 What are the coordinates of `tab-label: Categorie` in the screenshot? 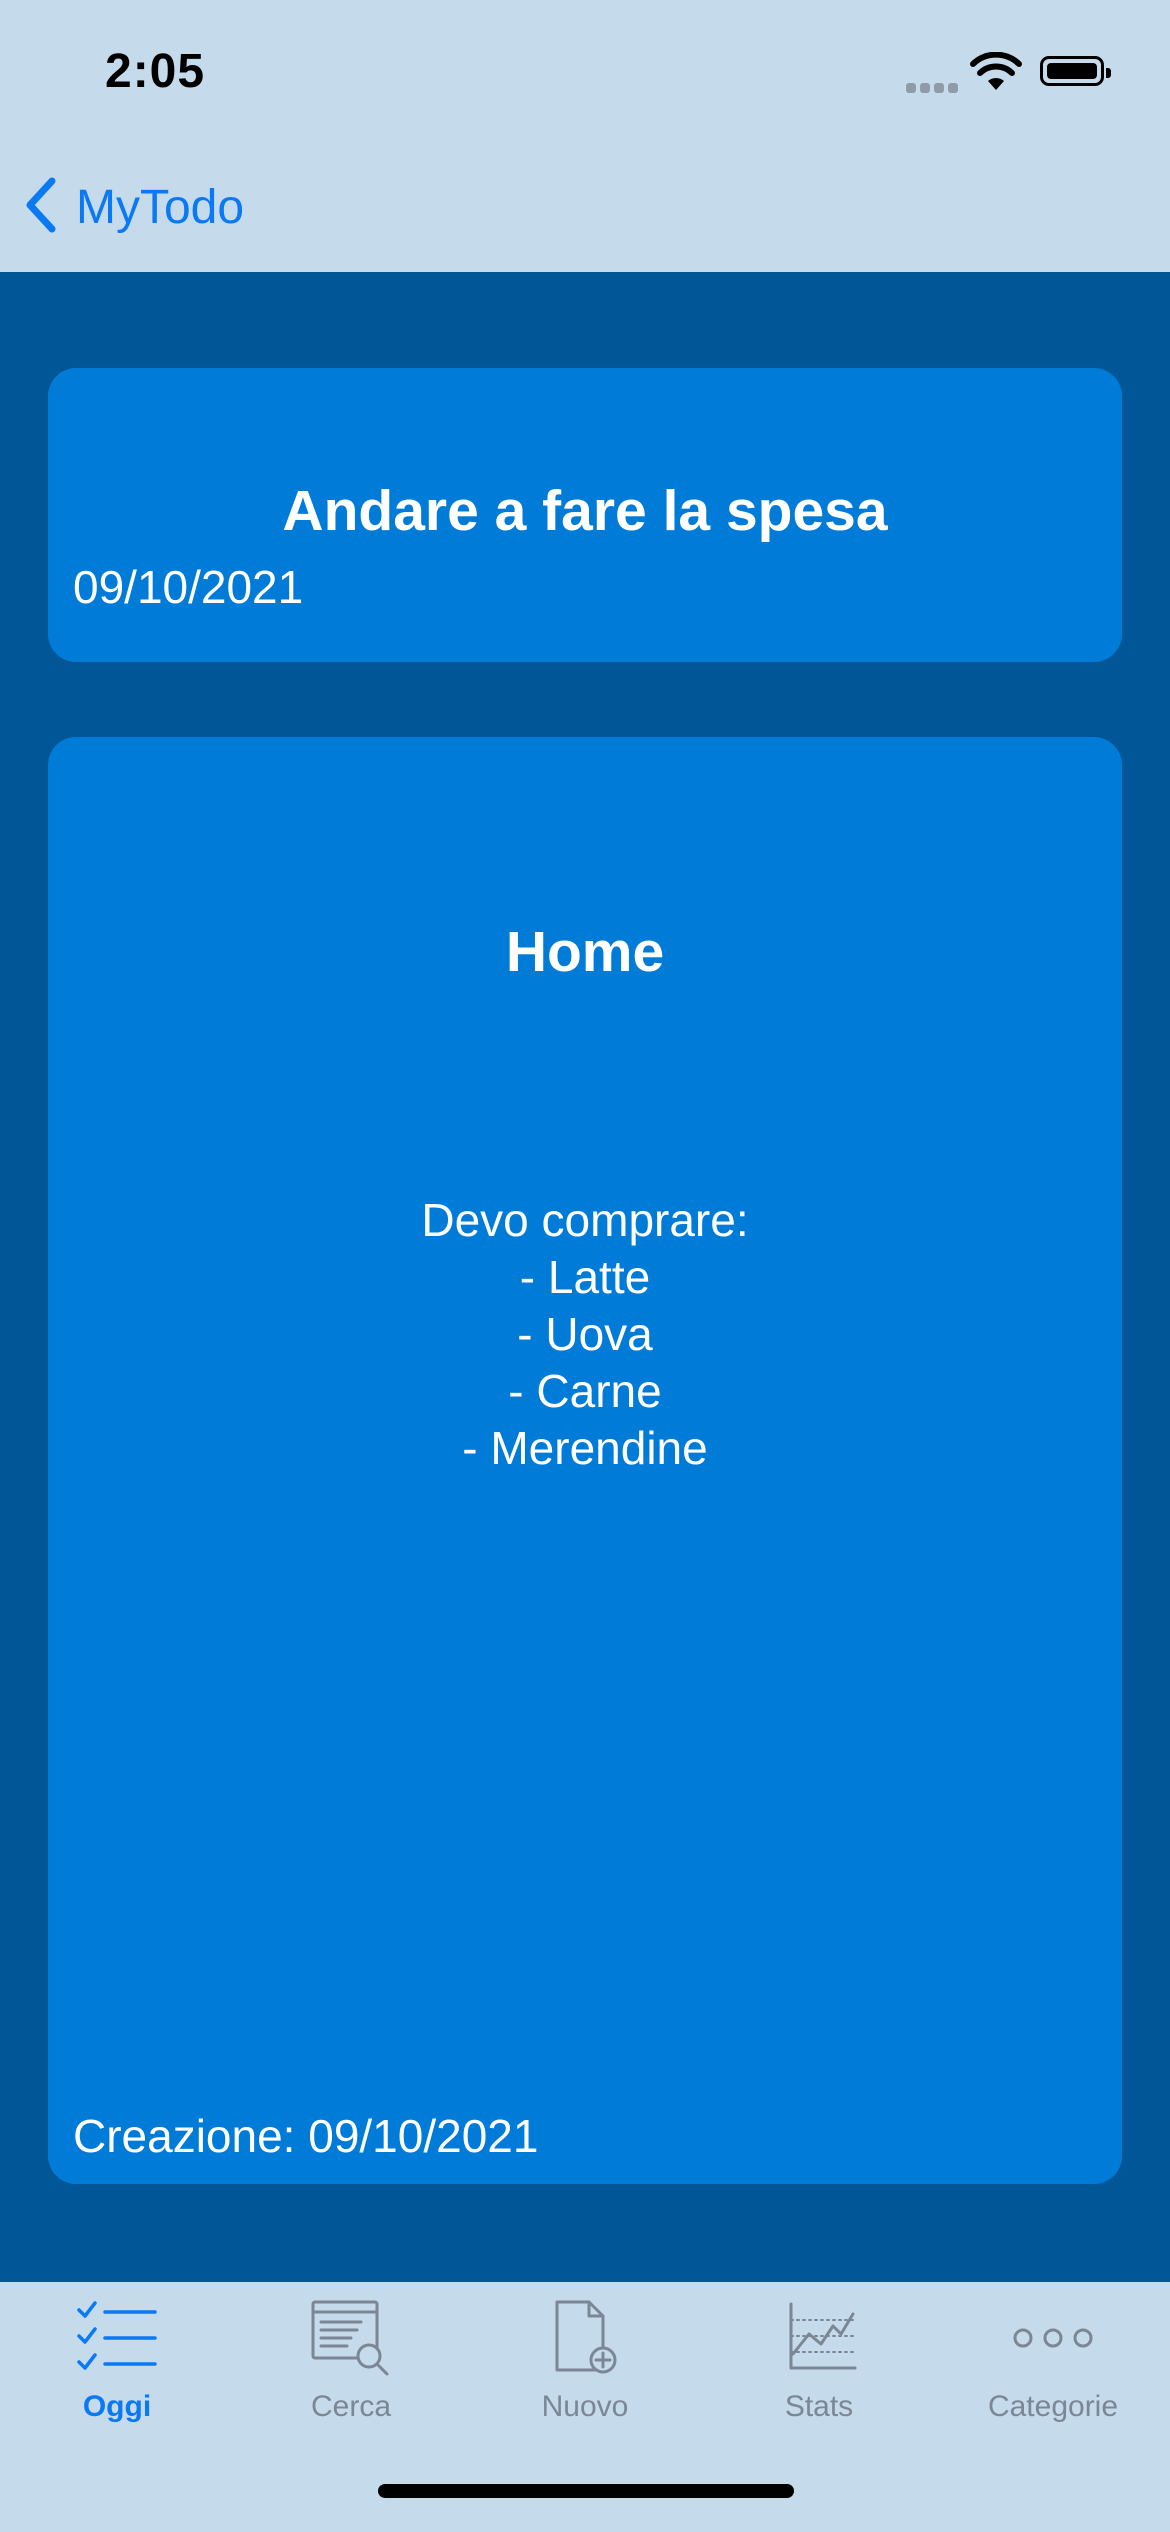 It's located at (1053, 2406).